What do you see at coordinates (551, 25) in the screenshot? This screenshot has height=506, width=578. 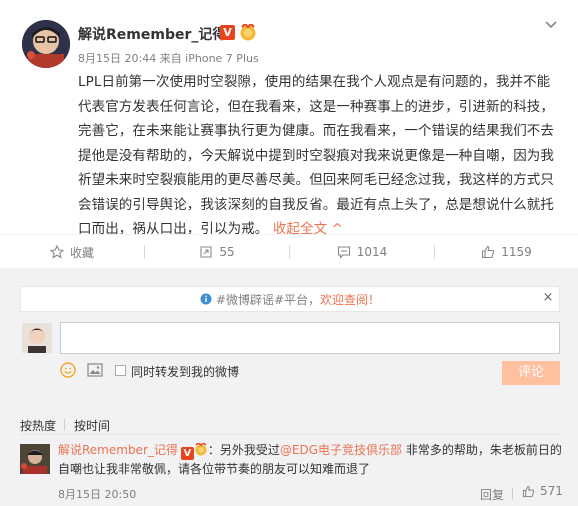 I see `chevron-down-icon` at bounding box center [551, 25].